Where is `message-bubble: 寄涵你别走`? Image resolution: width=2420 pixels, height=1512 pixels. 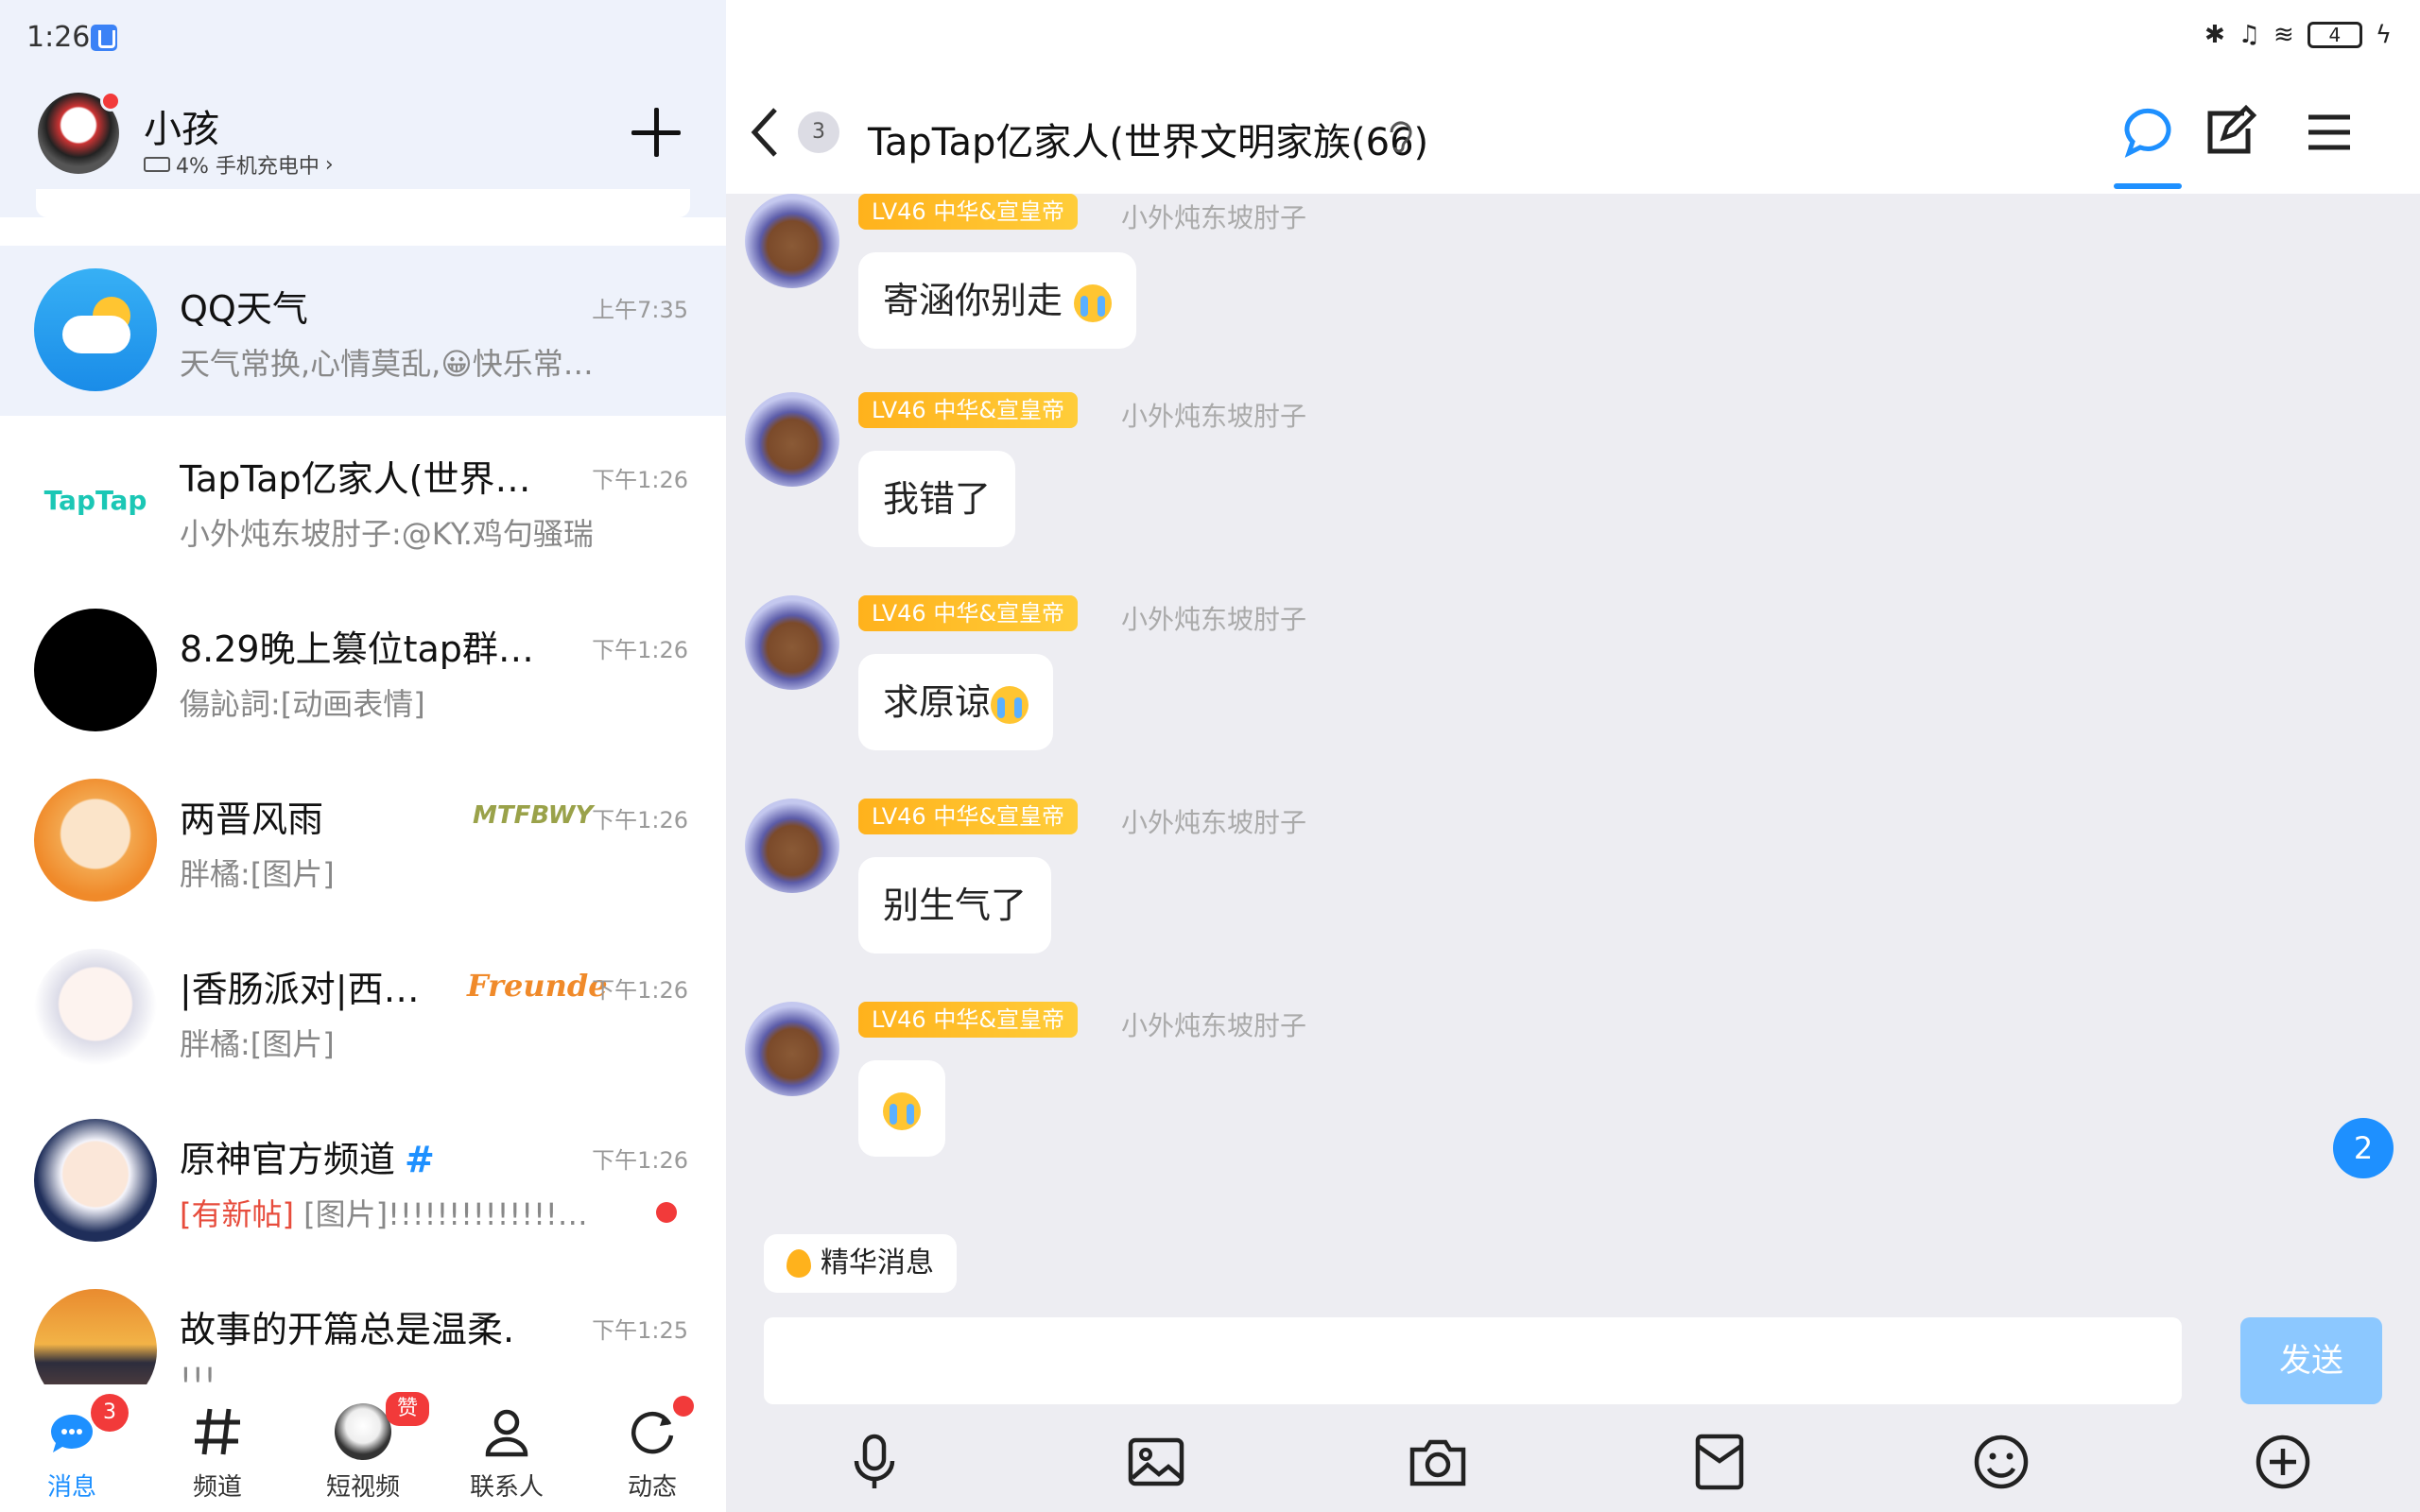
message-bubble: 寄涵你别走 is located at coordinates (998, 300).